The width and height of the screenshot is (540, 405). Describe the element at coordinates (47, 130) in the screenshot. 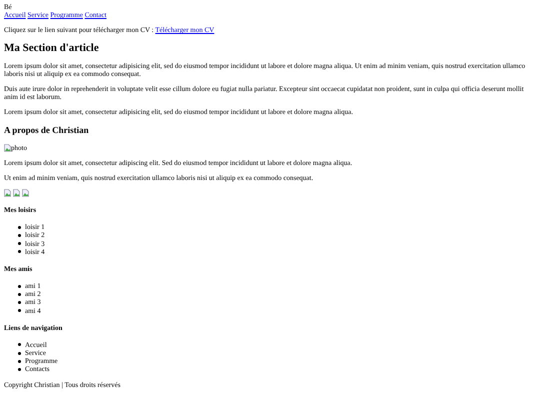

I see `section-title: A propos de Christian` at that location.